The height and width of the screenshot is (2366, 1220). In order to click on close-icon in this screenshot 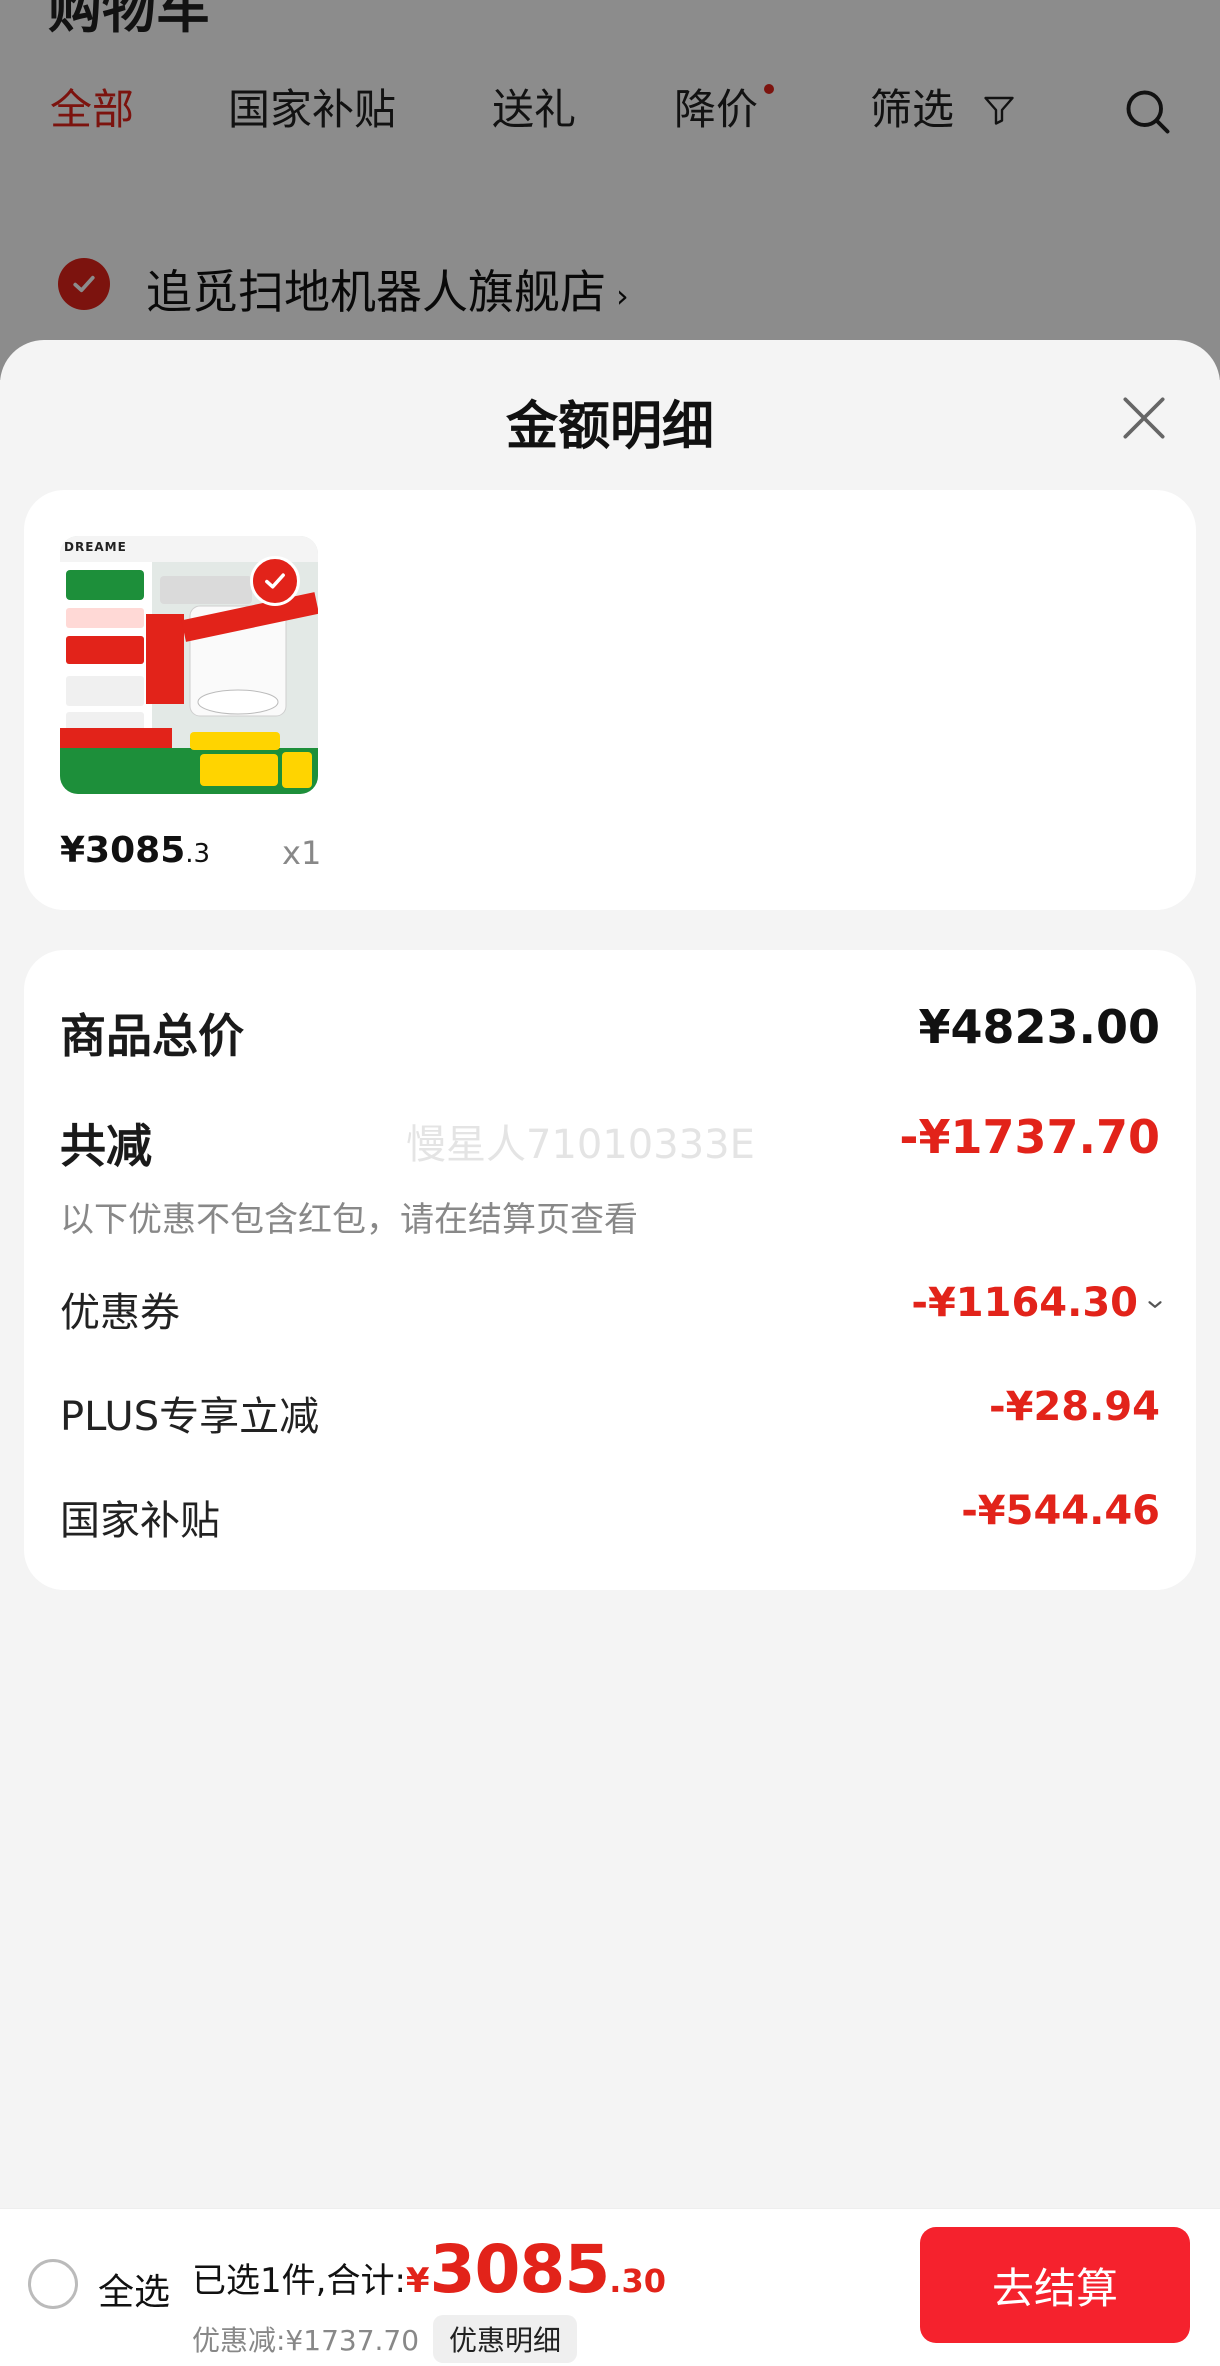, I will do `click(1144, 418)`.